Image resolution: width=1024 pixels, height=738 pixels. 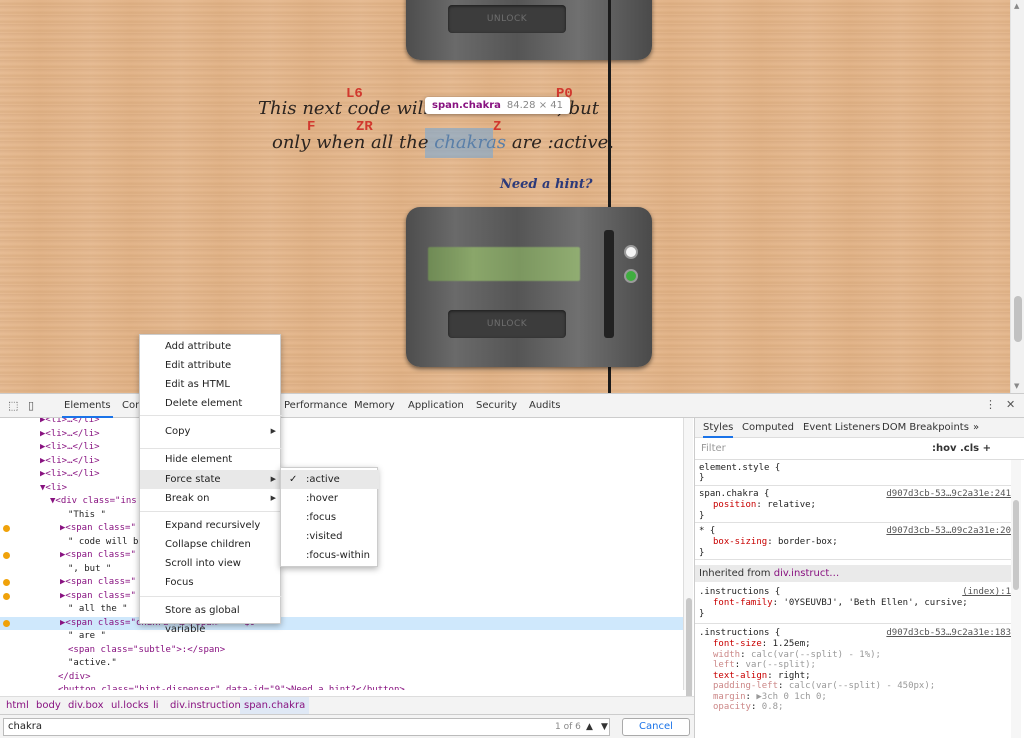 I want to click on menu-item-store-as-global-variable: Store as global variable, so click(x=211, y=618).